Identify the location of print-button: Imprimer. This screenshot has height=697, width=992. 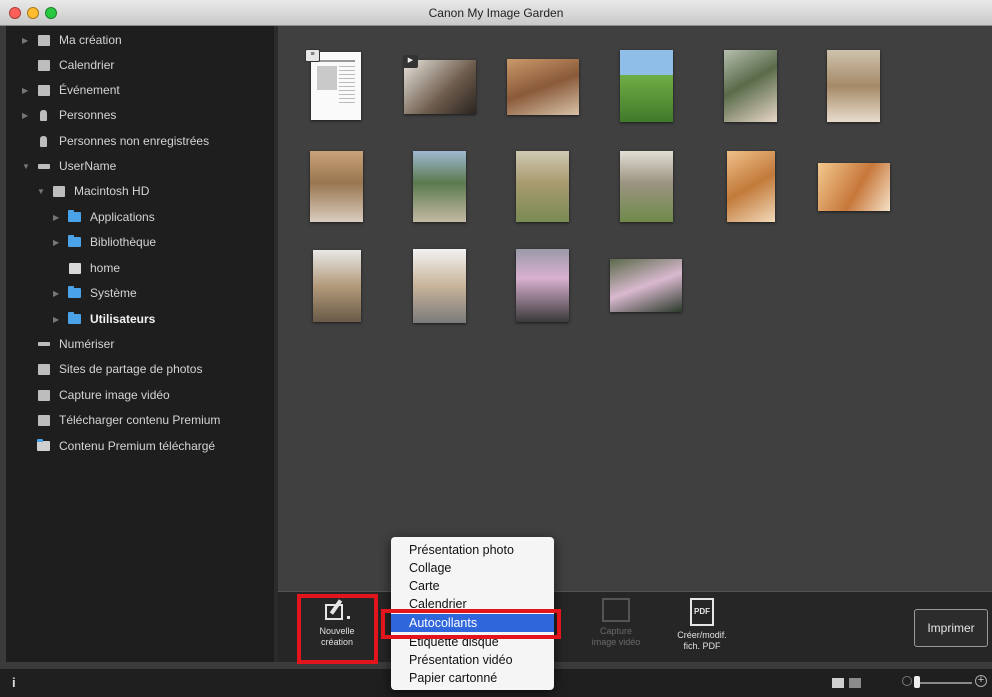
(951, 628).